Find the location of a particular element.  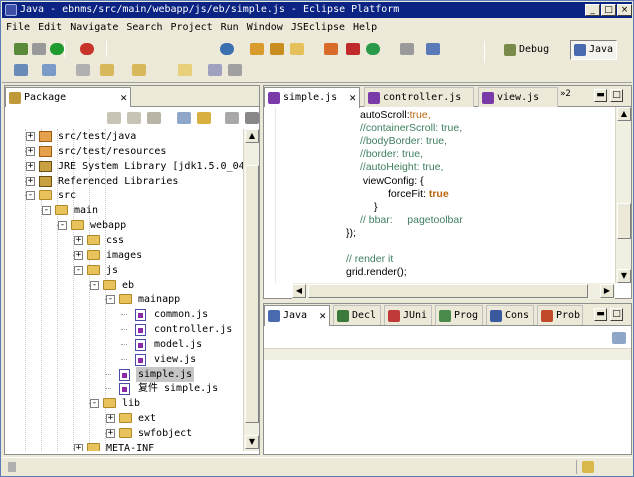

hidden-tabs-overflow: »2 is located at coordinates (565, 94).